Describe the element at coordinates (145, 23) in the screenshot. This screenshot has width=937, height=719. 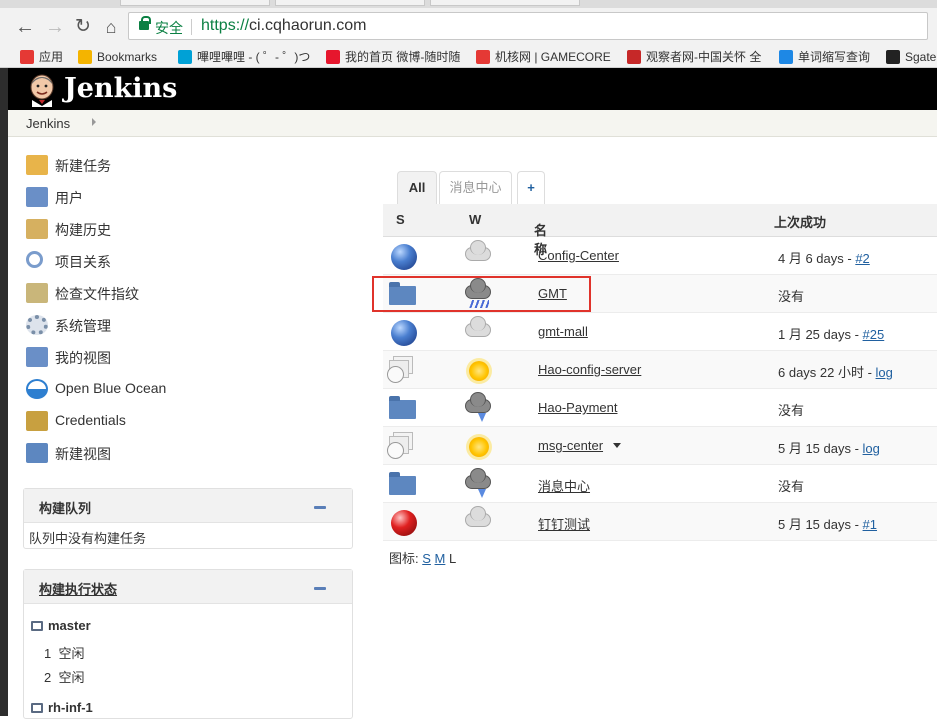
I see `lock-icon` at that location.